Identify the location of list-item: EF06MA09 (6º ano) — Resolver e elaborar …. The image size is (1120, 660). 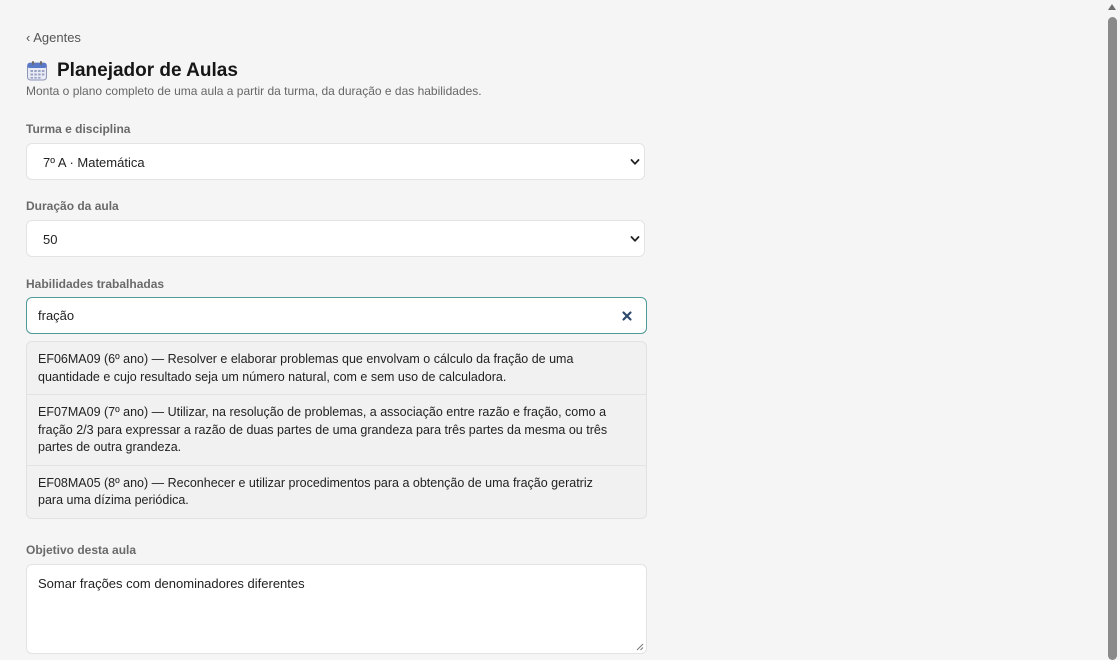
(336, 368).